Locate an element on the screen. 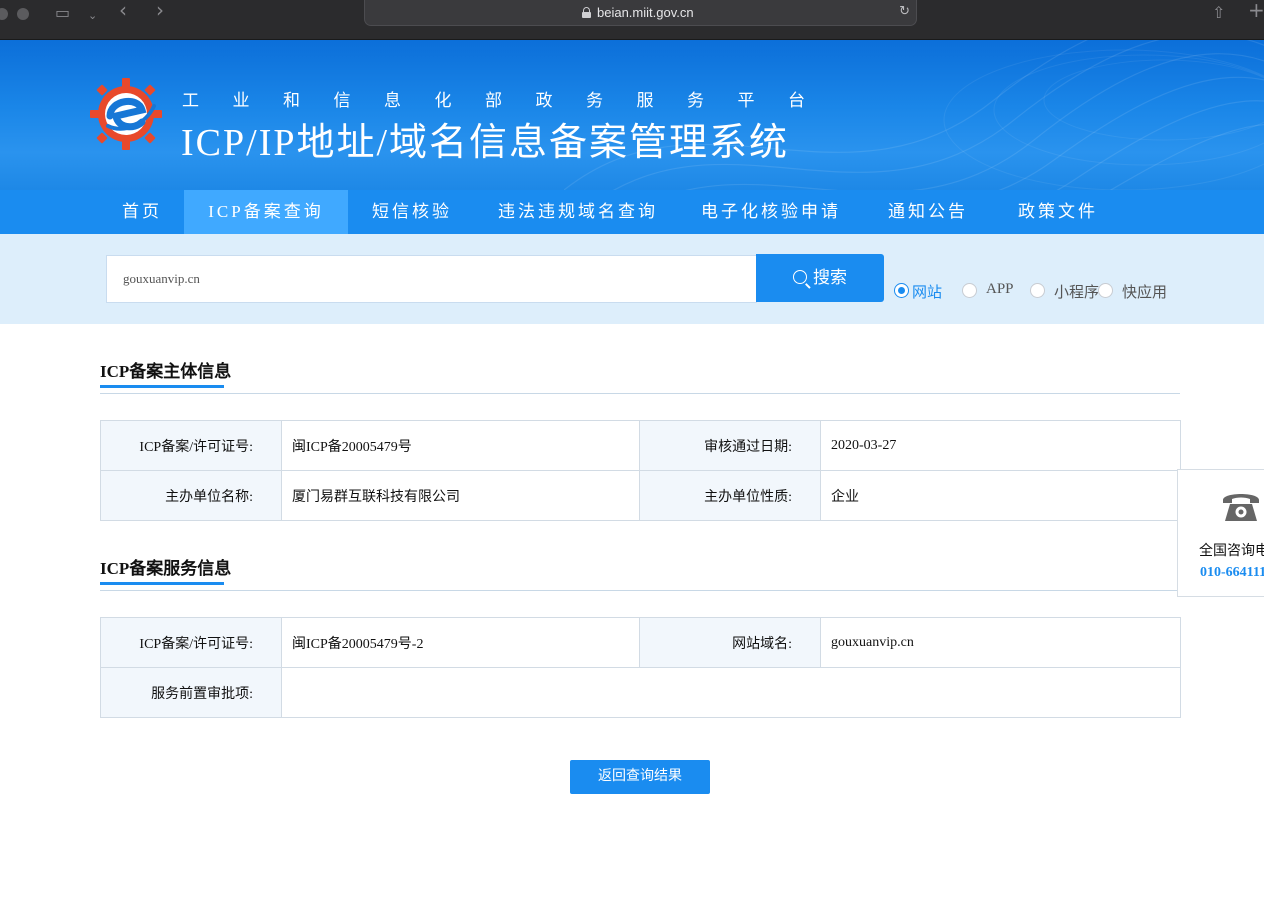  section-title-service: ICP备案服务信息 is located at coordinates (166, 569).